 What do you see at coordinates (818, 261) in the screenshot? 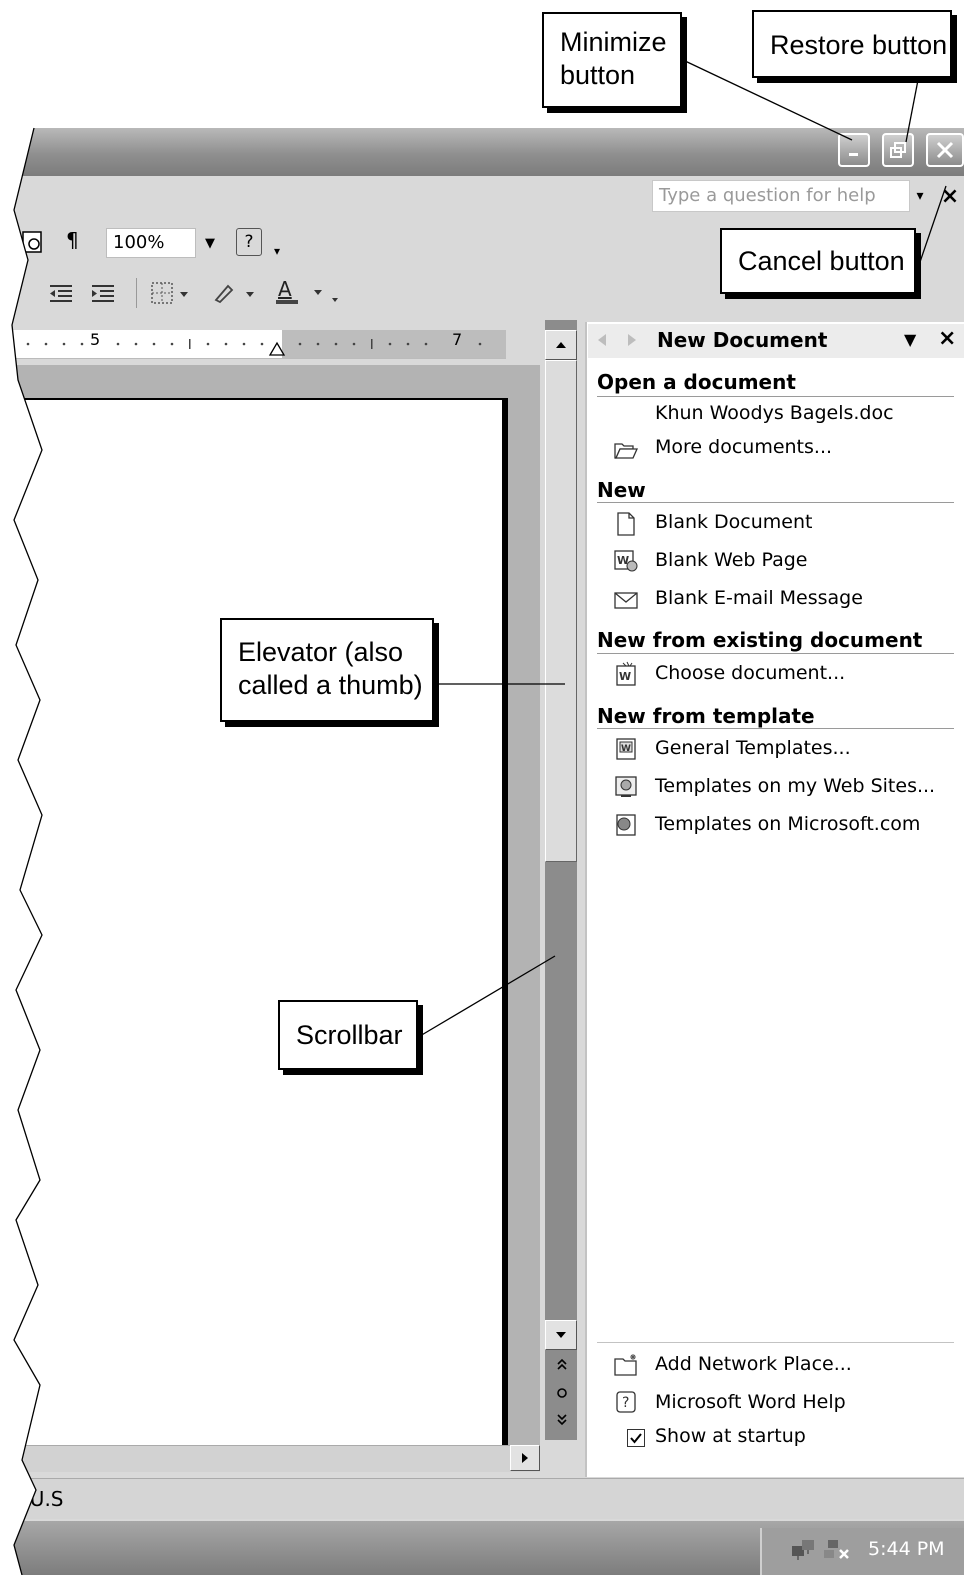
I see `callout-cancel: Cancel button` at bounding box center [818, 261].